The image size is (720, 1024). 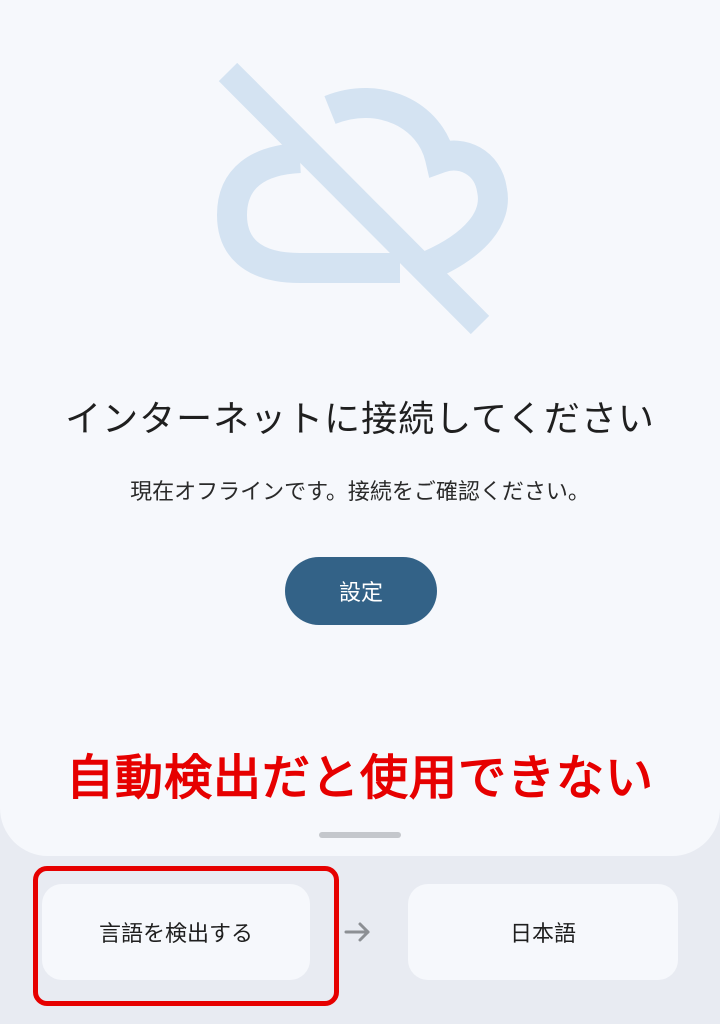 I want to click on target-language-label: 日本語, so click(x=542, y=934).